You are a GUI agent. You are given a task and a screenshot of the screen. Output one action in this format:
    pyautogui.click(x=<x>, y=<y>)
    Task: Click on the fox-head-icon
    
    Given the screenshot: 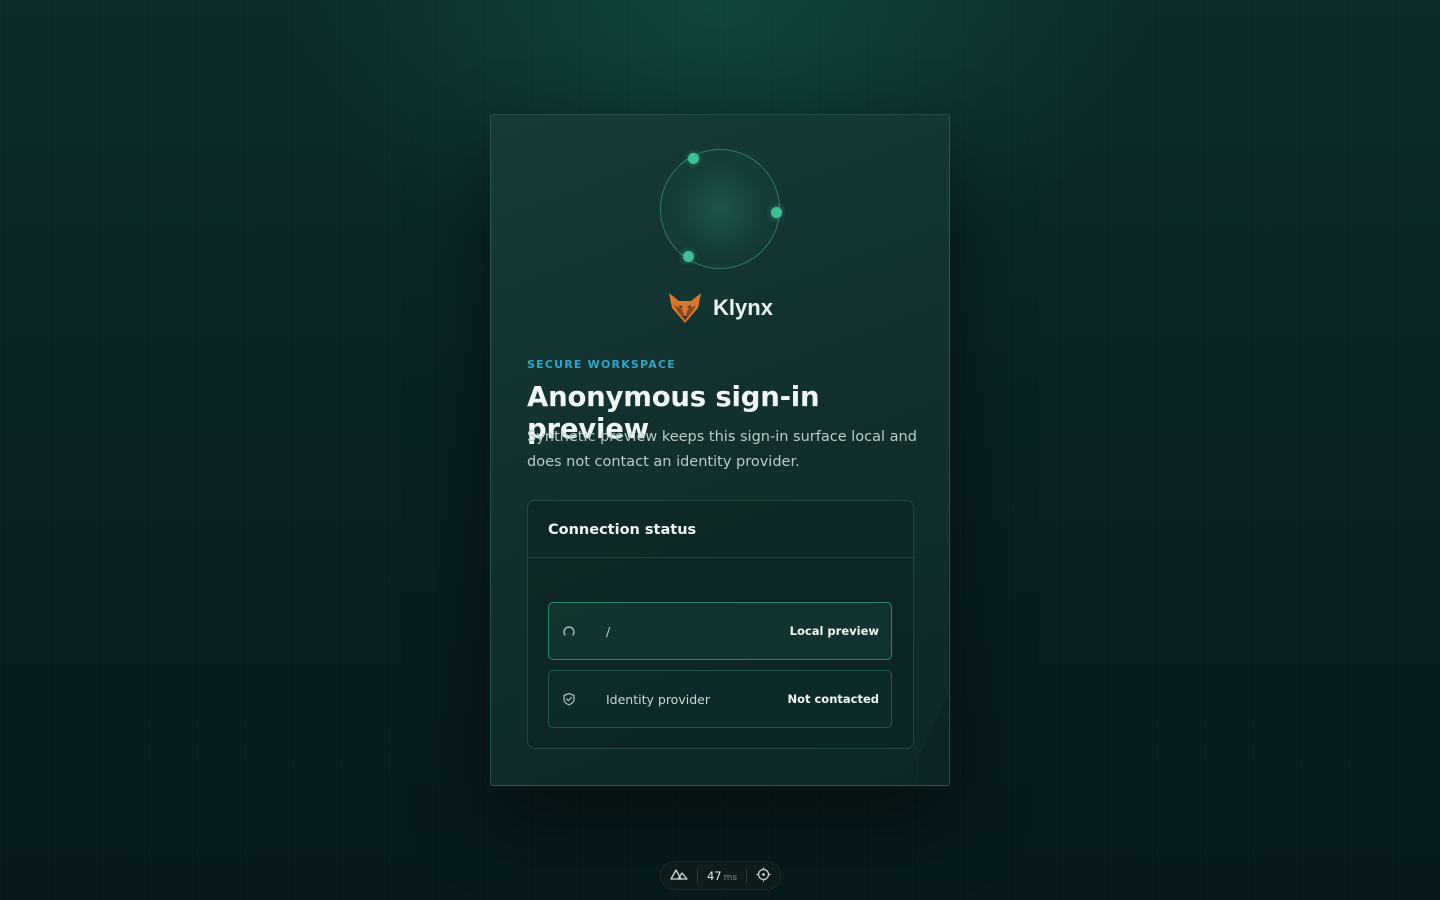 What is the action you would take?
    pyautogui.click(x=685, y=308)
    